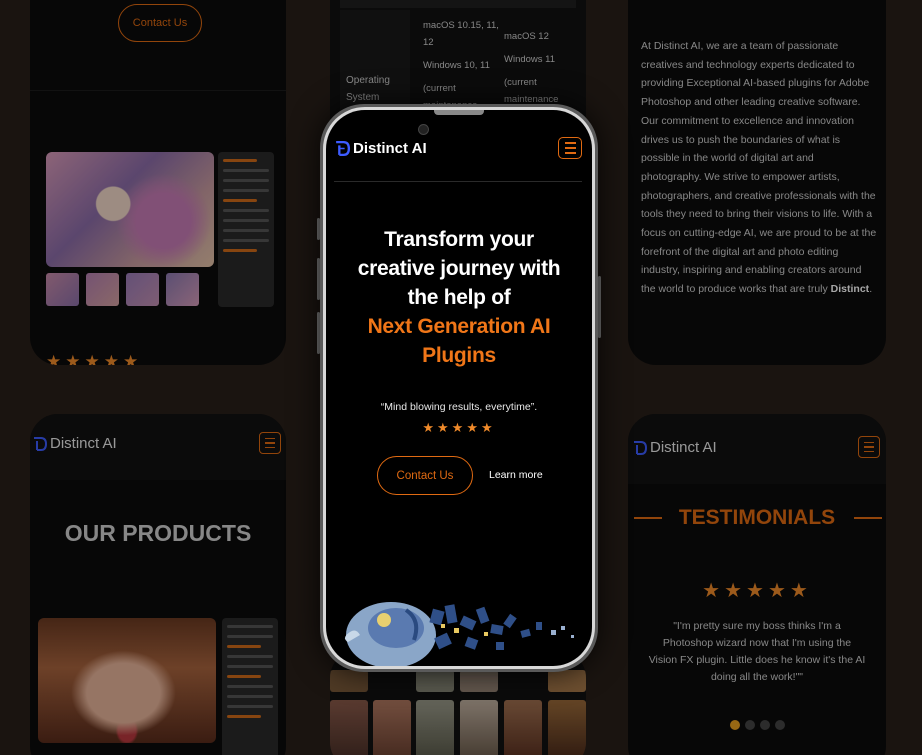 This screenshot has width=922, height=755. Describe the element at coordinates (516, 475) in the screenshot. I see `learn-more-link: Learn more` at that location.